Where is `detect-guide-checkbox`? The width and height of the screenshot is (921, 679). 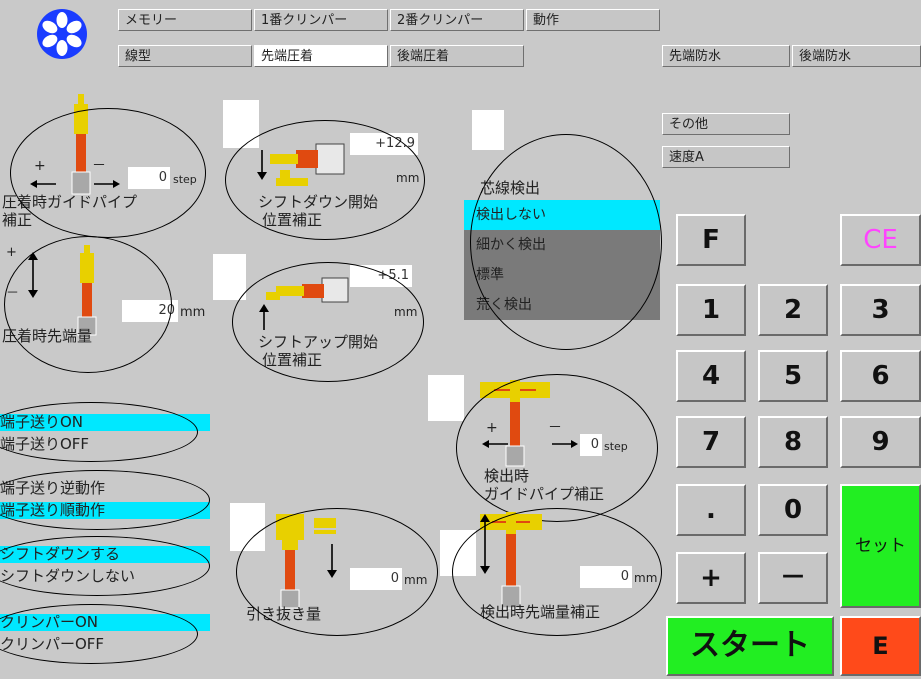
detect-guide-checkbox is located at coordinates (446, 398).